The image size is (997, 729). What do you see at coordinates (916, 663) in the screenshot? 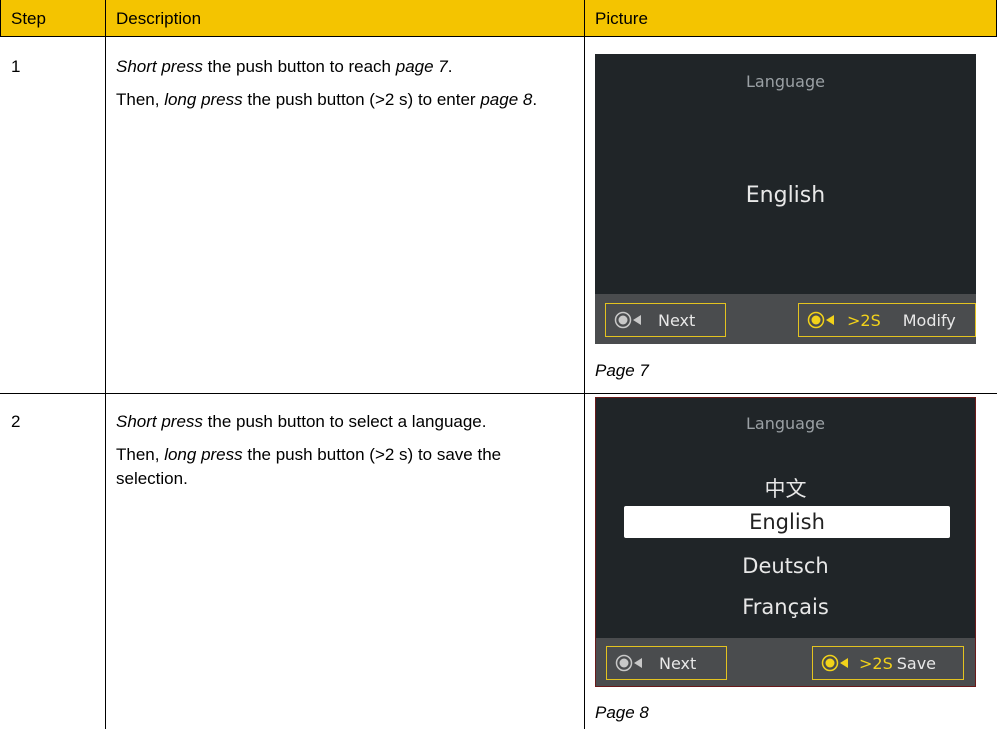
I see `button-label: Save` at bounding box center [916, 663].